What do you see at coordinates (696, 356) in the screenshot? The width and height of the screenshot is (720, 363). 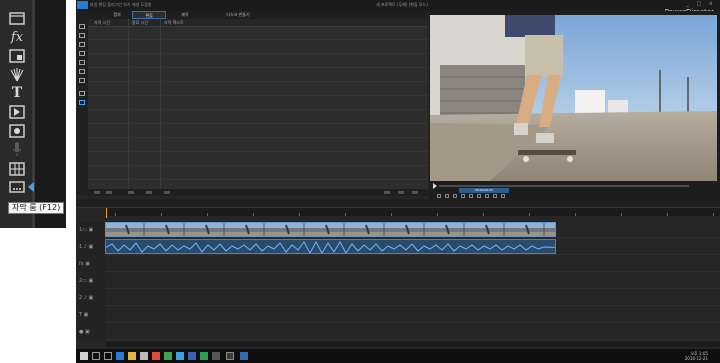 I see `taskbar-clock: 오후 1:05 2016-12-21` at bounding box center [696, 356].